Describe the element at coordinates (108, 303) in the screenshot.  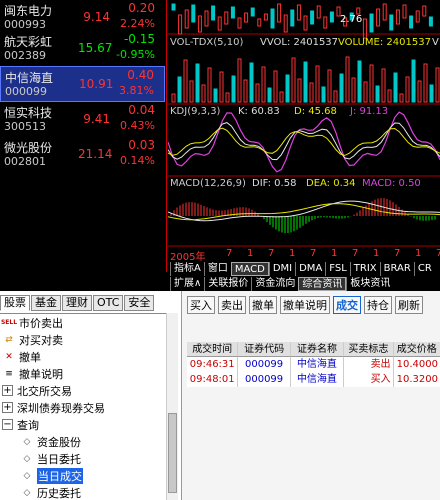
I see `category-tab: OTC` at that location.